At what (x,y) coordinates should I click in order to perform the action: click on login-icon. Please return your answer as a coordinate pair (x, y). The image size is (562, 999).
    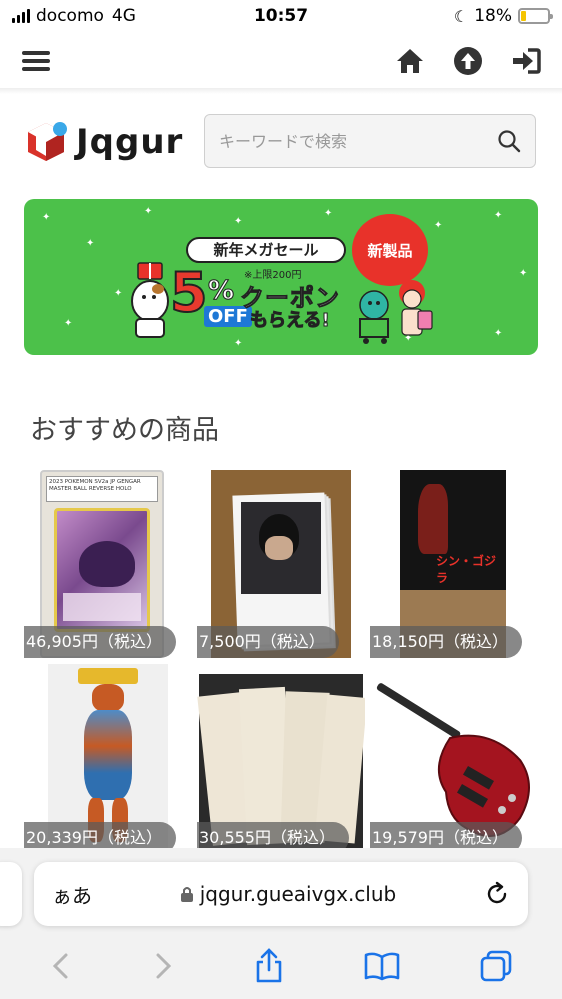
    Looking at the image, I should click on (526, 61).